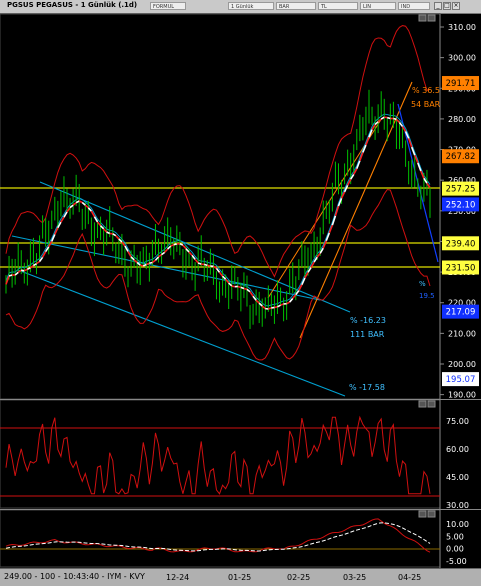 The width and height of the screenshot is (481, 586). I want to click on price-label: 257.25, so click(461, 190).